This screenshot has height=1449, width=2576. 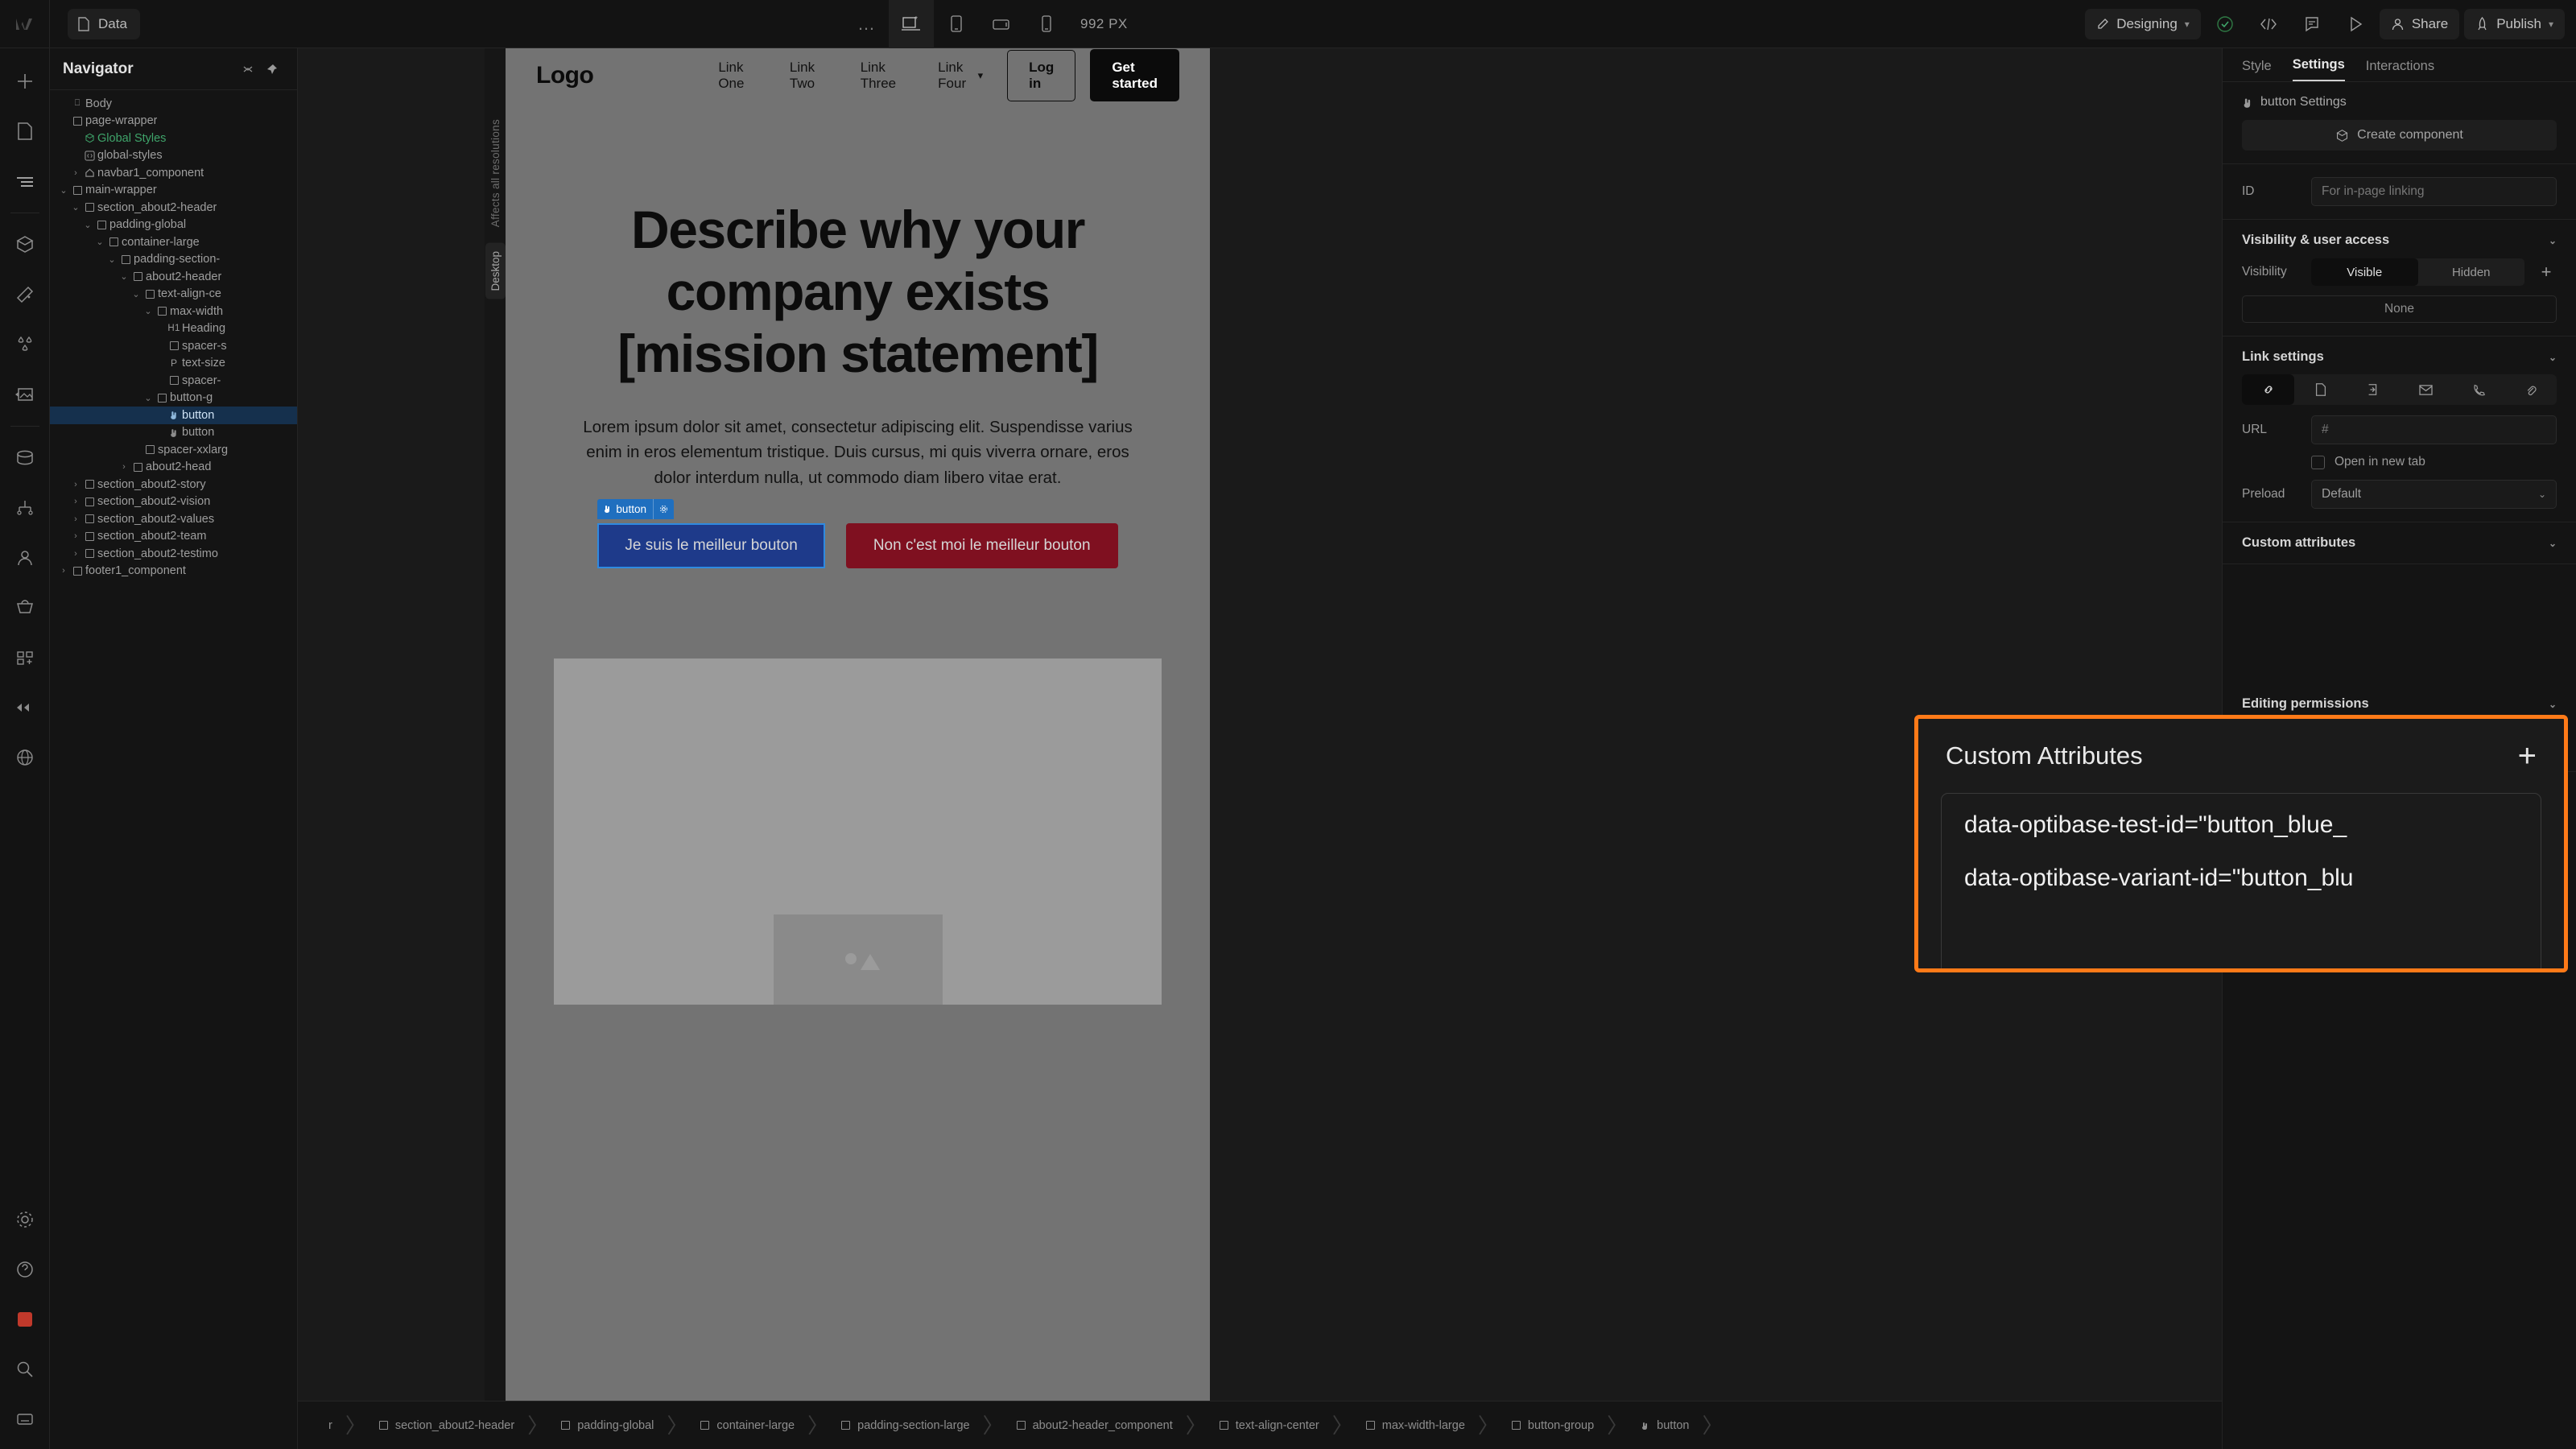 I want to click on navigator-item-body: ⎕ Body, so click(x=173, y=104).